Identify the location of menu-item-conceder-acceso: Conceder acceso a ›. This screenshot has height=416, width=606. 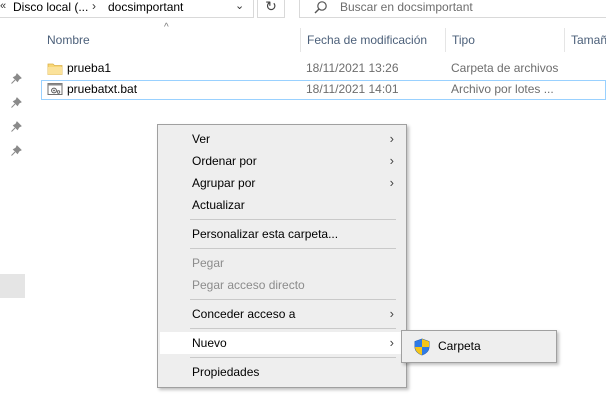
(282, 314).